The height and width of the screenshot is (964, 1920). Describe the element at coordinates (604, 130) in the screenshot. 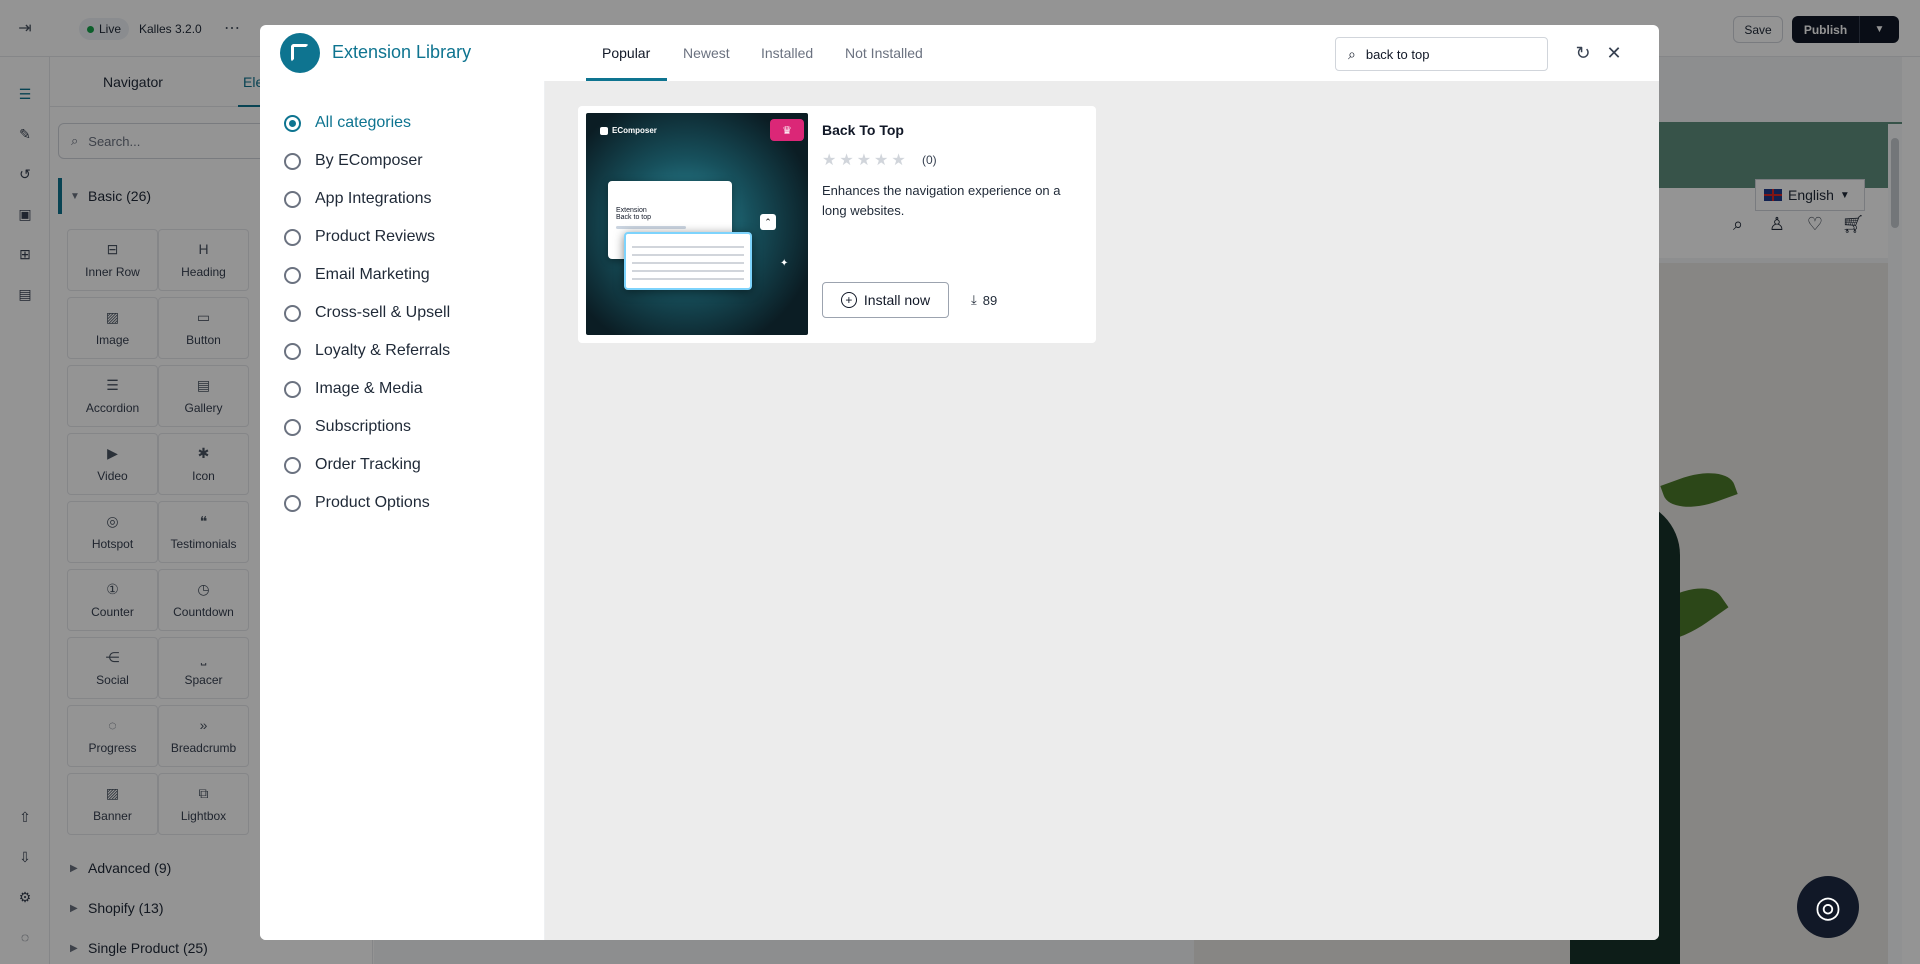

I see `ecomposer-mark-icon` at that location.